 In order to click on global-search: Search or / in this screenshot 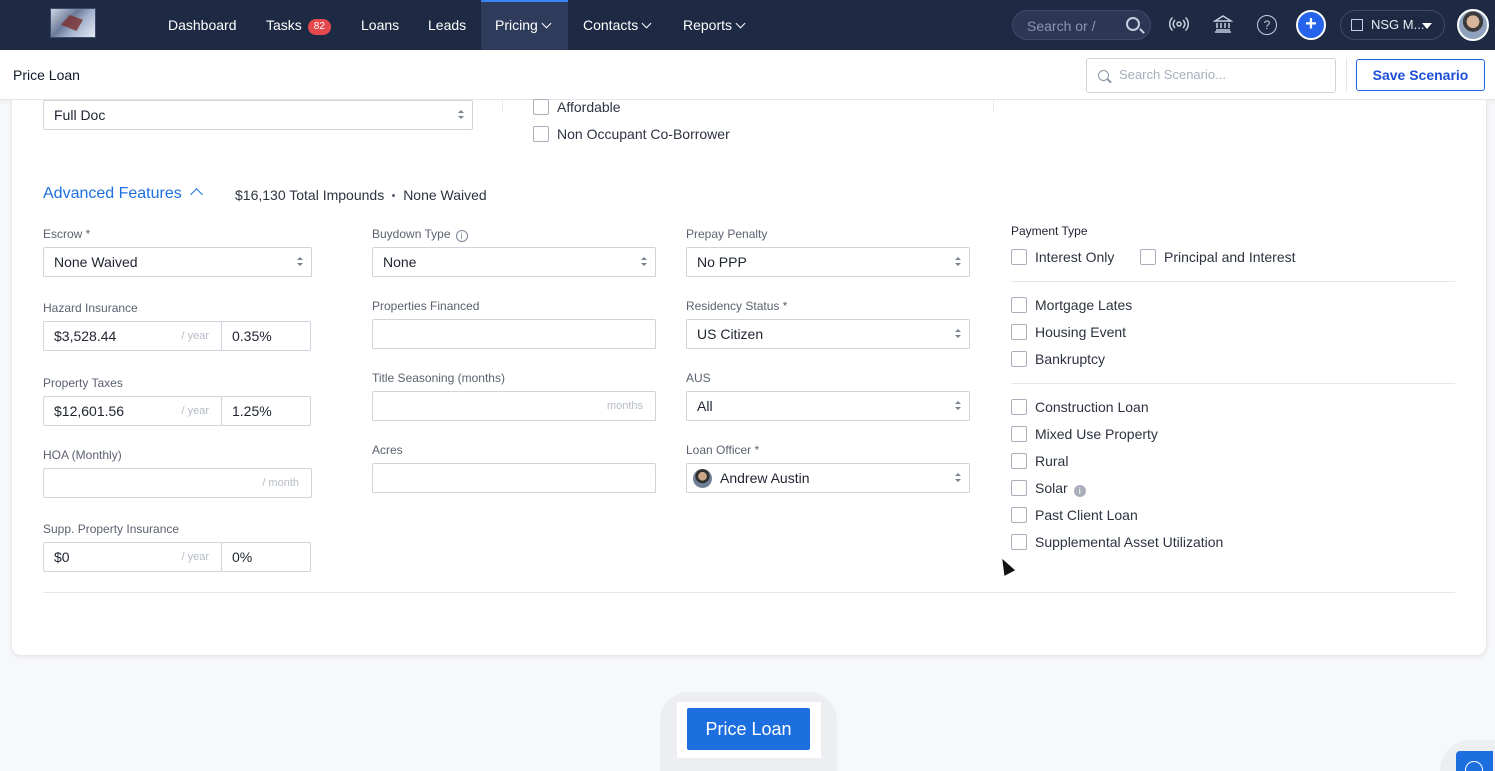, I will do `click(1081, 25)`.